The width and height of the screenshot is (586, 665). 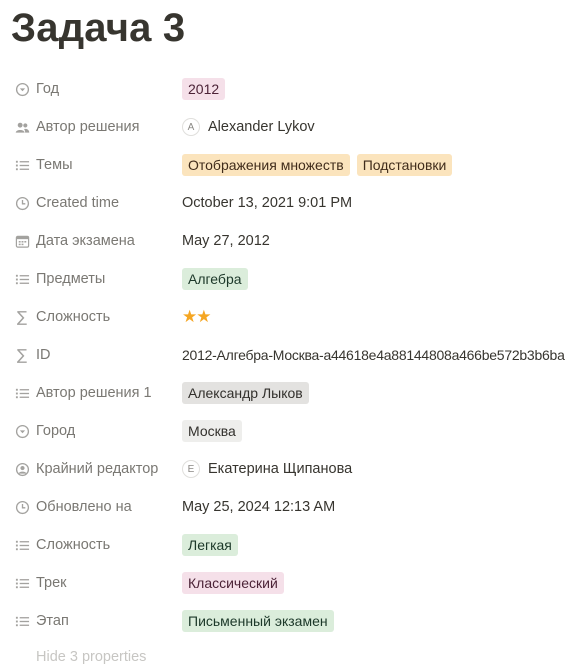 I want to click on property-label: Трек, so click(x=51, y=583).